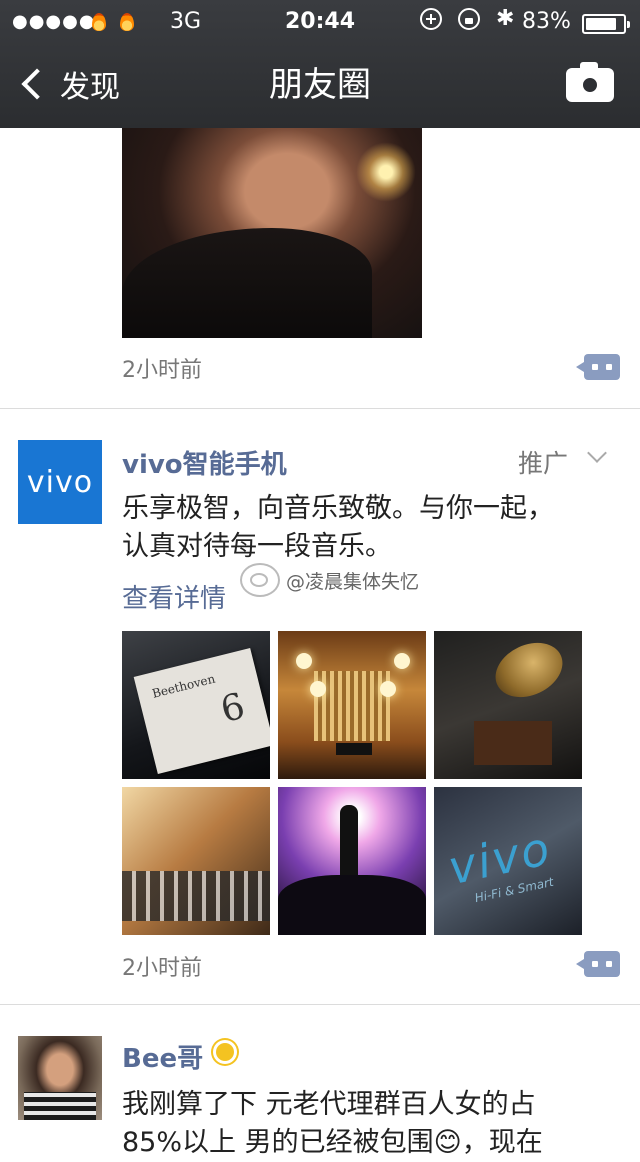  Describe the element at coordinates (508, 861) in the screenshot. I see `grid-photo: vivo Hi-Fi & Smart` at that location.